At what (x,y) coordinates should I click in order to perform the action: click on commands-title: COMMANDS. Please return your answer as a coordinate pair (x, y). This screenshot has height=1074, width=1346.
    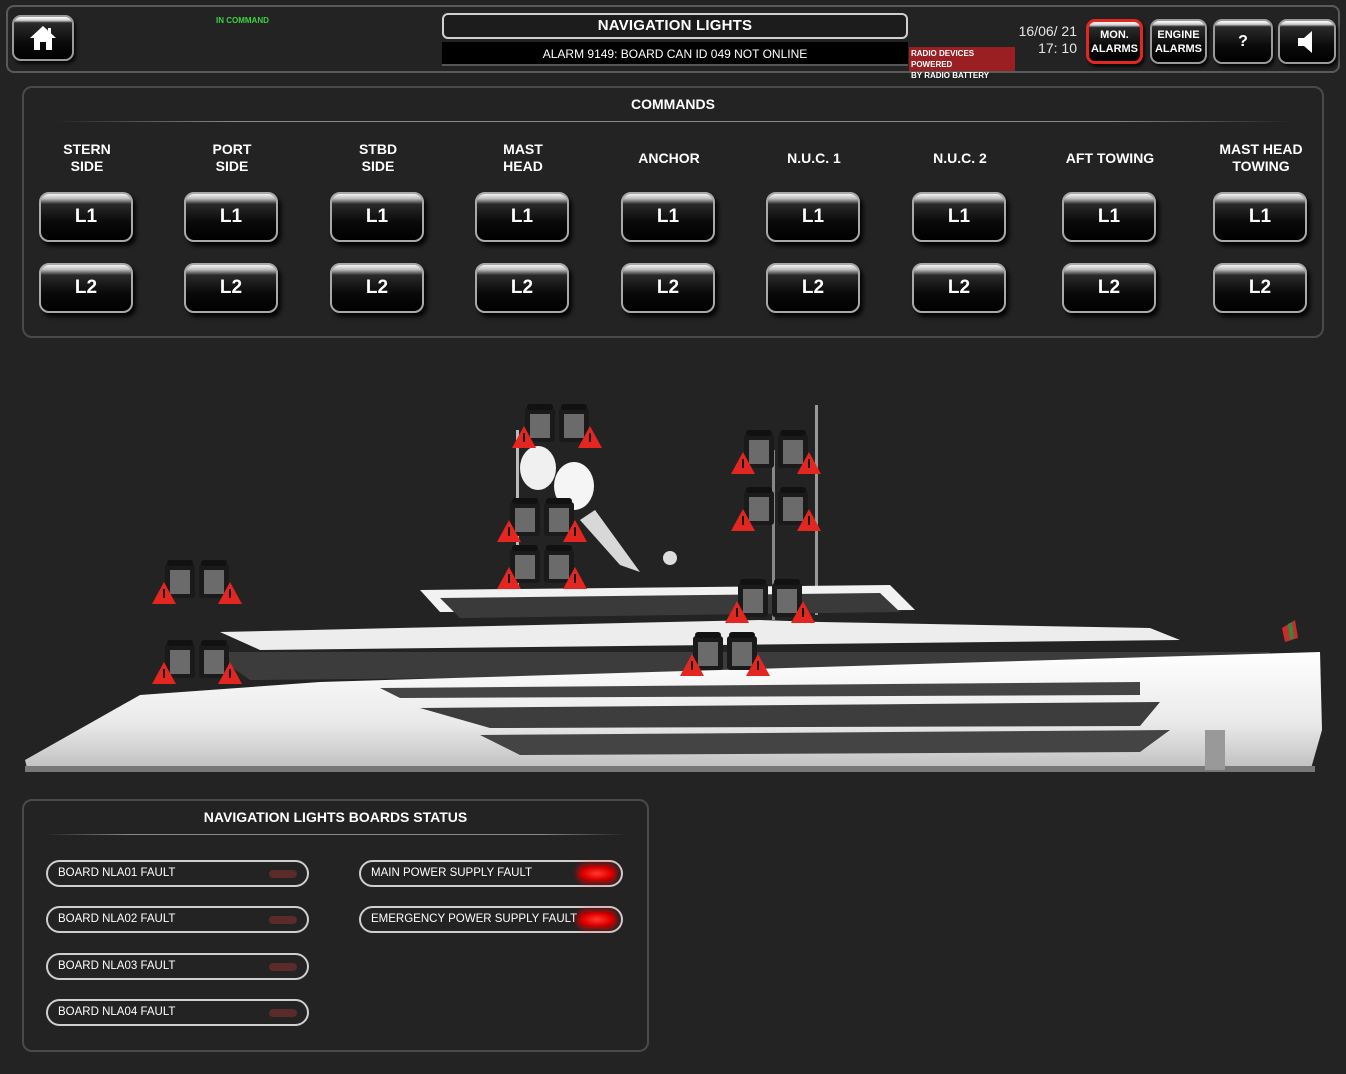
    Looking at the image, I should click on (673, 104).